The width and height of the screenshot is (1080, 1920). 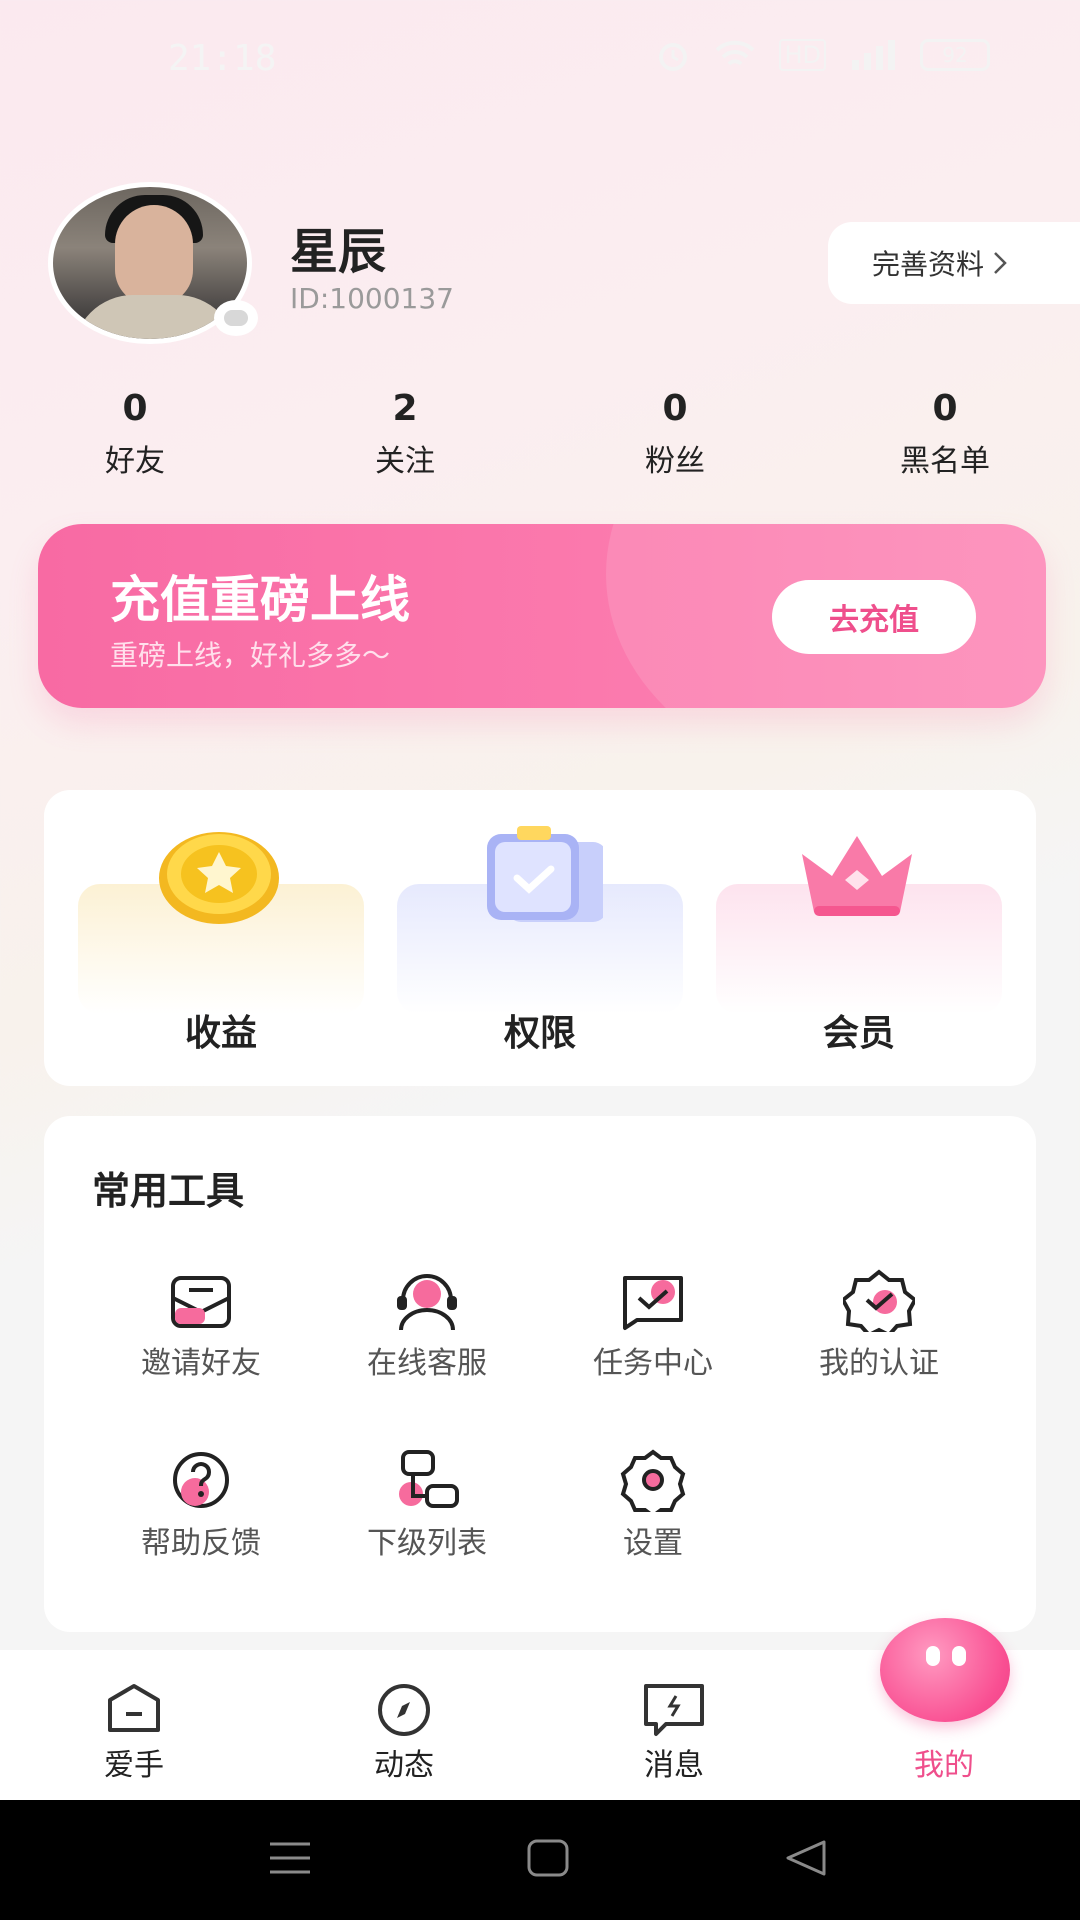 What do you see at coordinates (338, 252) in the screenshot?
I see `user-name: 星辰` at bounding box center [338, 252].